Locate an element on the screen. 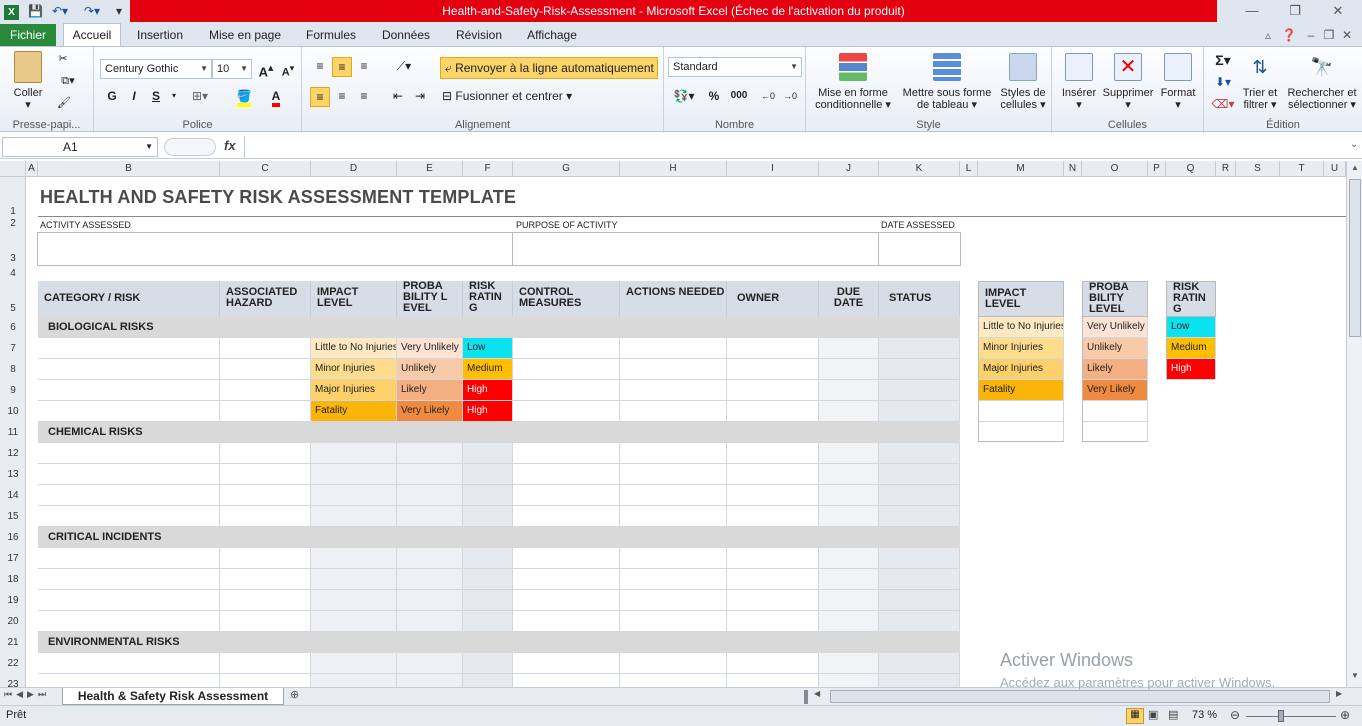 Image resolution: width=1362 pixels, height=726 pixels. tab-mise-en-page: Mise en page is located at coordinates (245, 36).